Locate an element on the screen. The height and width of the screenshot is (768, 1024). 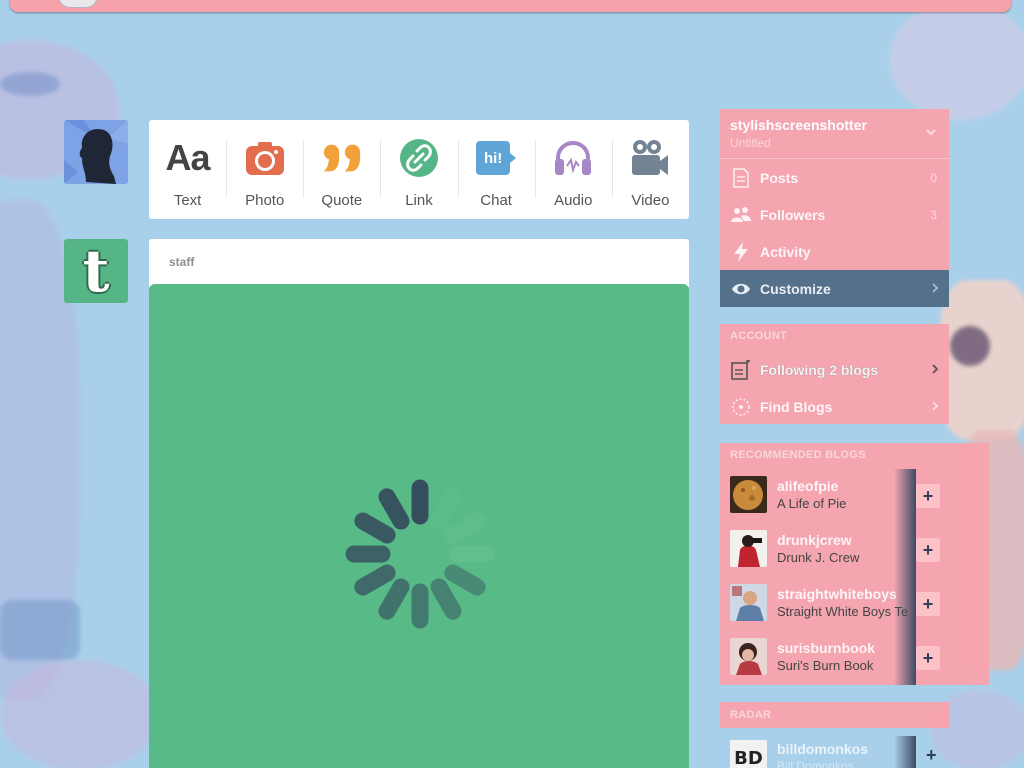
link-icon is located at coordinates (419, 158).